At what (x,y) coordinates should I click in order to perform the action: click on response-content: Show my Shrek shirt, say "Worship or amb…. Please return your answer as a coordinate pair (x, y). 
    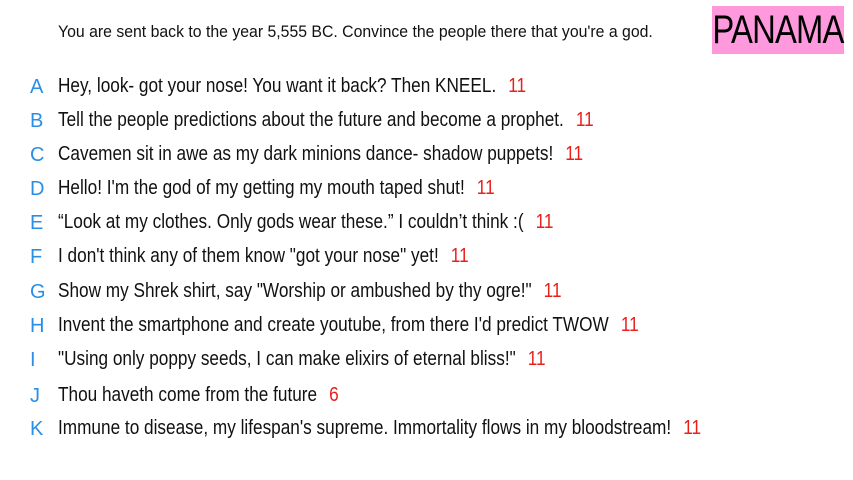
    Looking at the image, I should click on (310, 292).